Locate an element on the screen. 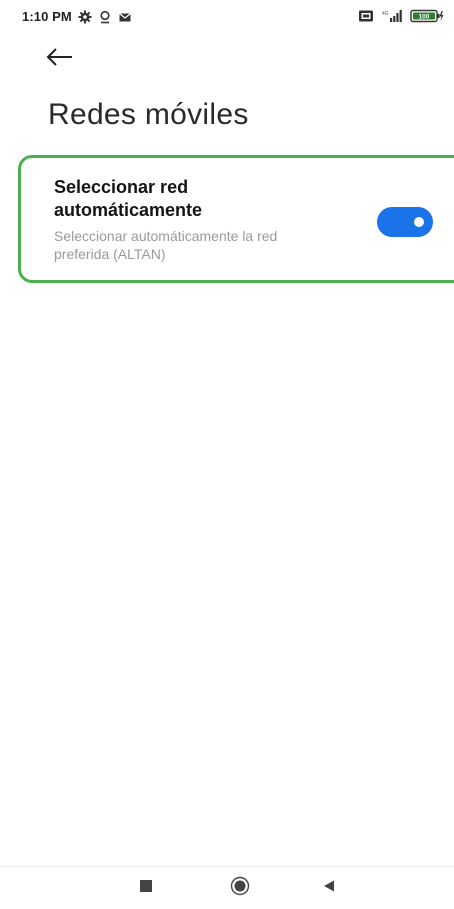 The image size is (454, 909). setting-title-line-1: Seleccionar red is located at coordinates (121, 187).